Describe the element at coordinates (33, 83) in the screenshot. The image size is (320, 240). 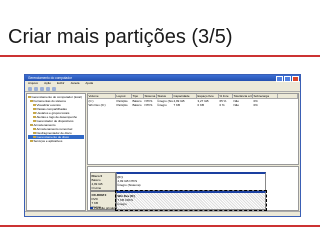
I see `menu-arquivo: Arquivo` at that location.